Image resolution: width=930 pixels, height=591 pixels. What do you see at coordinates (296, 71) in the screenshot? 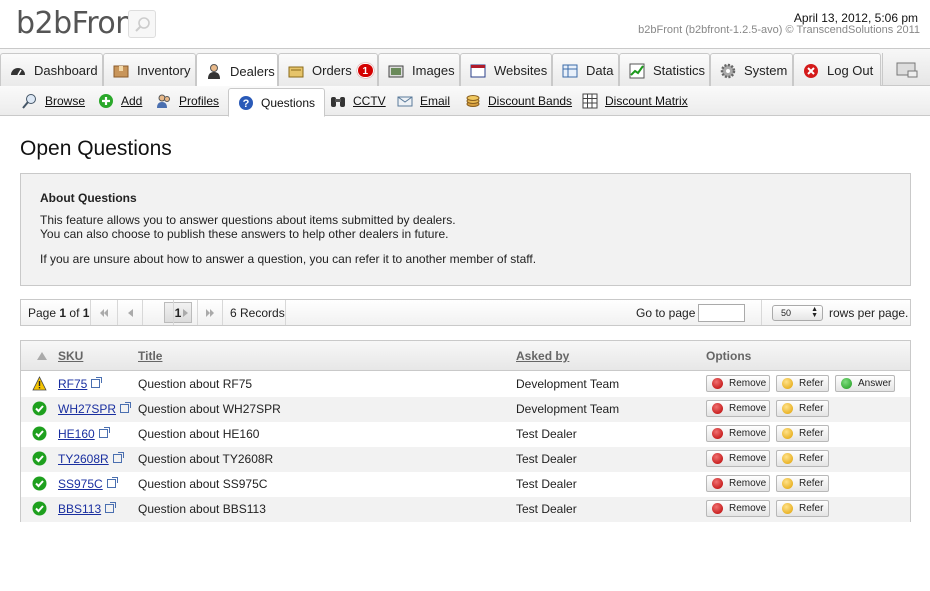
I see `orders-icon` at bounding box center [296, 71].